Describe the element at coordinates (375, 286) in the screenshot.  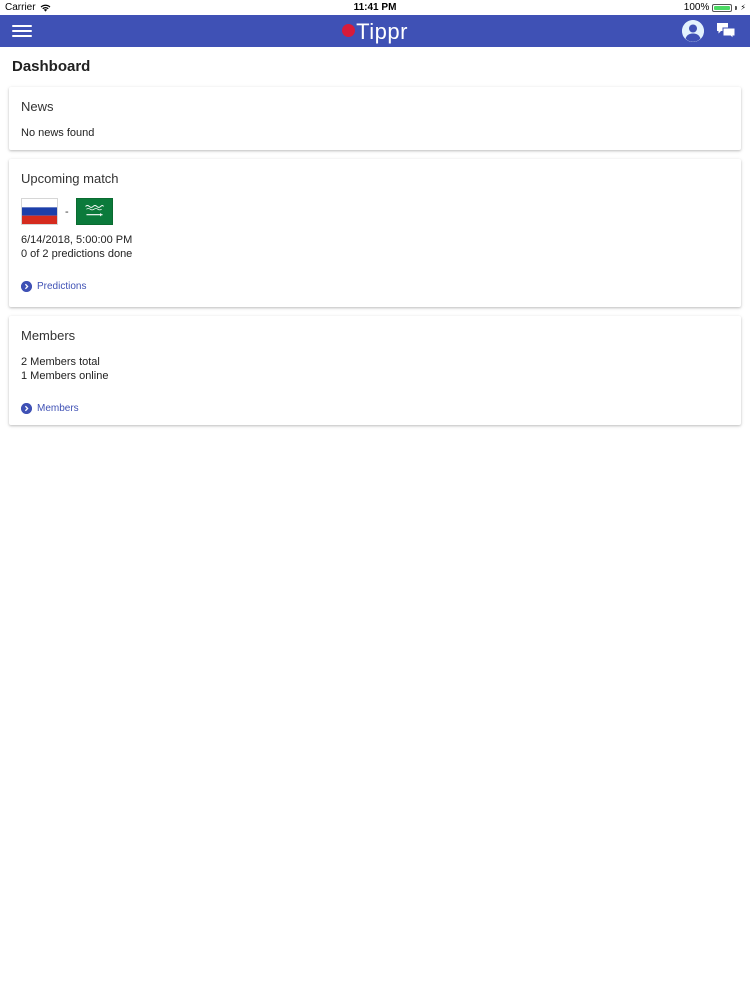
I see `predictions-link: Predictions` at that location.